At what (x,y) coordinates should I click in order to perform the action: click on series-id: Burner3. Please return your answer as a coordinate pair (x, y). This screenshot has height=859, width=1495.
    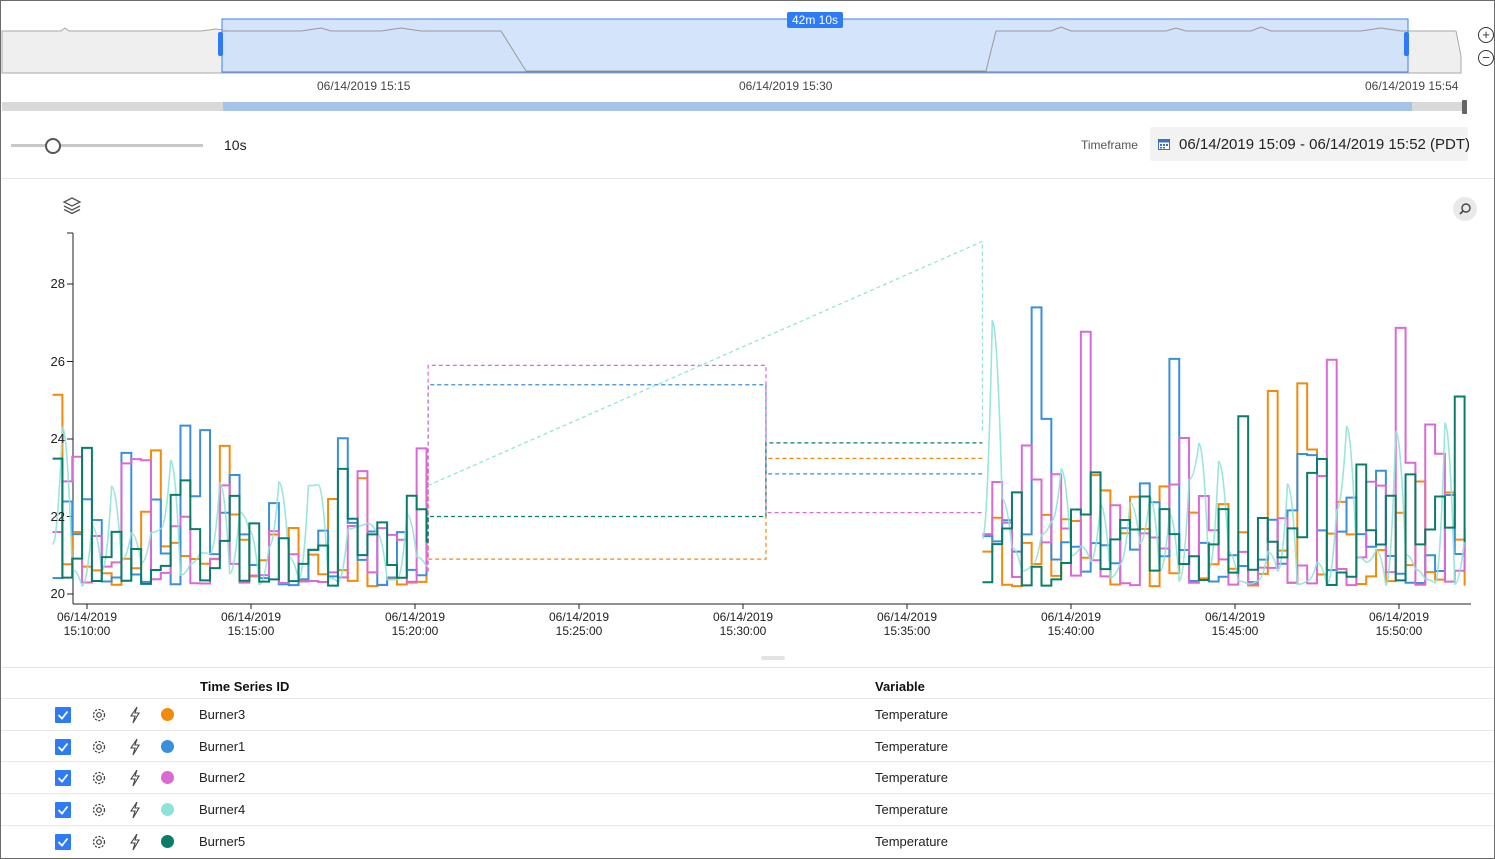
    Looking at the image, I should click on (222, 714).